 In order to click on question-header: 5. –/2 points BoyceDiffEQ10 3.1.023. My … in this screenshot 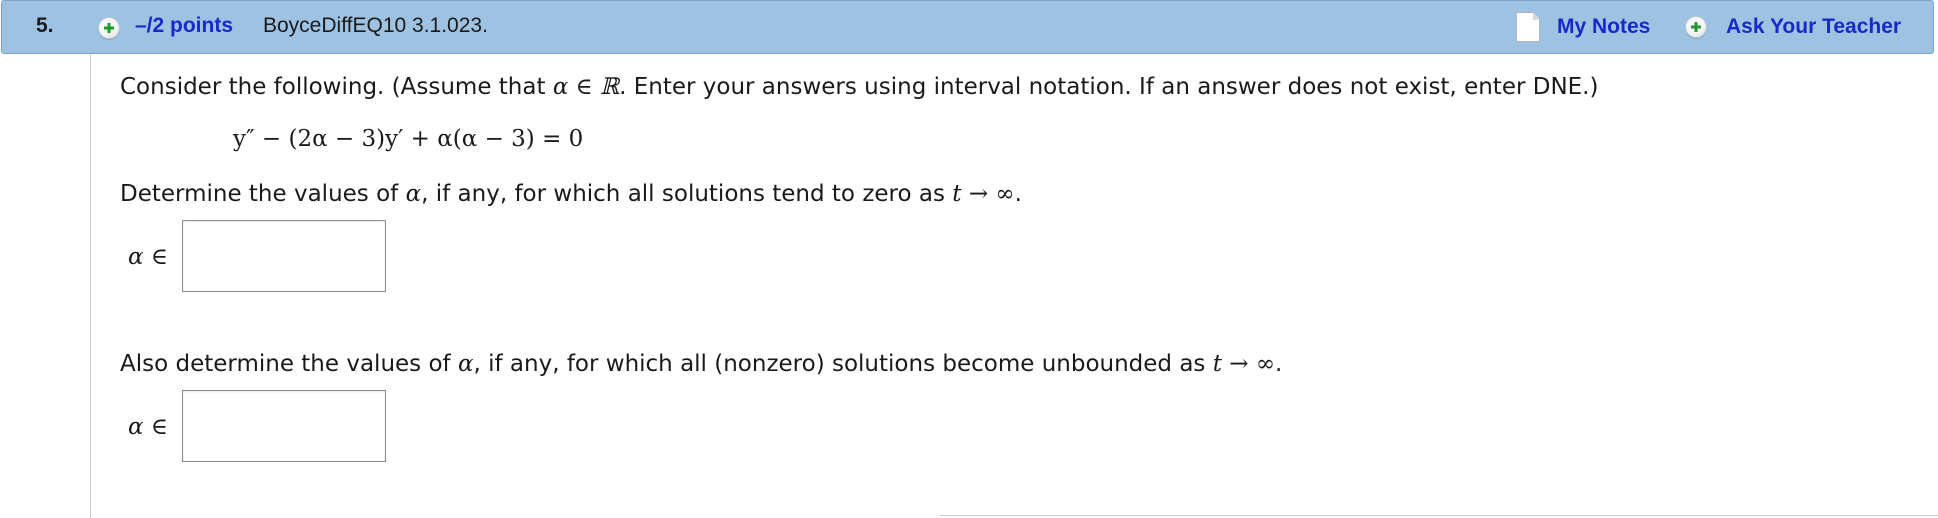, I will do `click(967, 27)`.